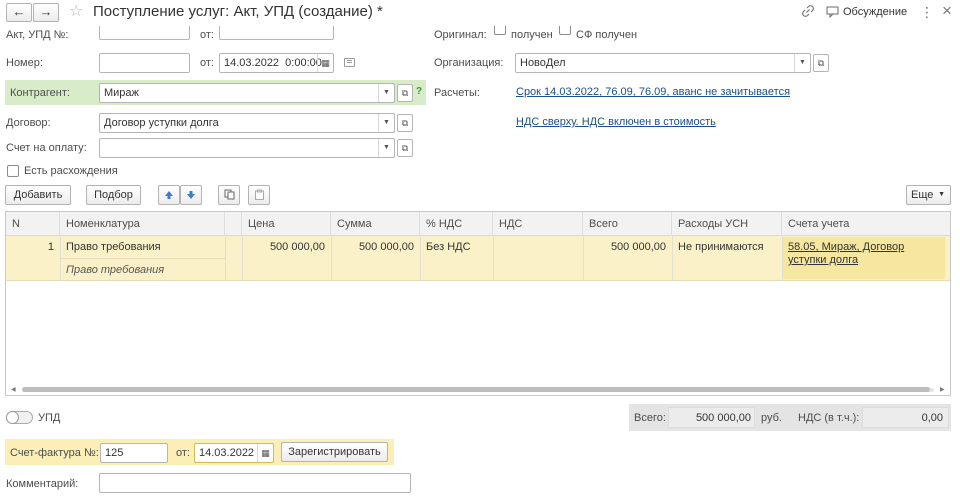  I want to click on col-total: Всего, so click(627, 224).